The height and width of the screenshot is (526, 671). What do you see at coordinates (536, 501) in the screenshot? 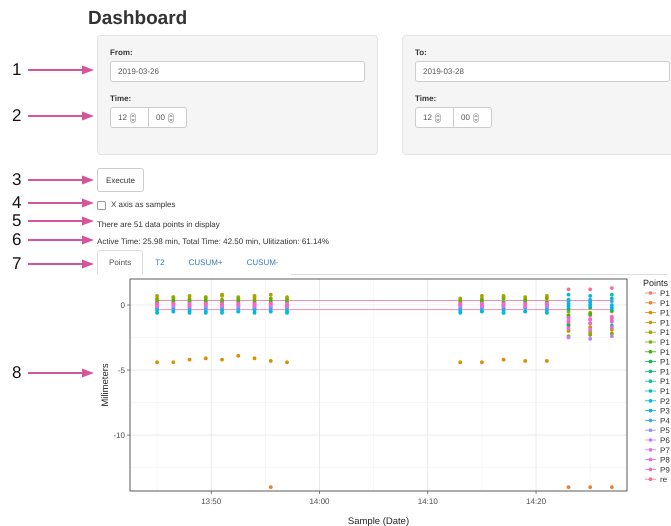
I see `x-tick-label: 14:20` at bounding box center [536, 501].